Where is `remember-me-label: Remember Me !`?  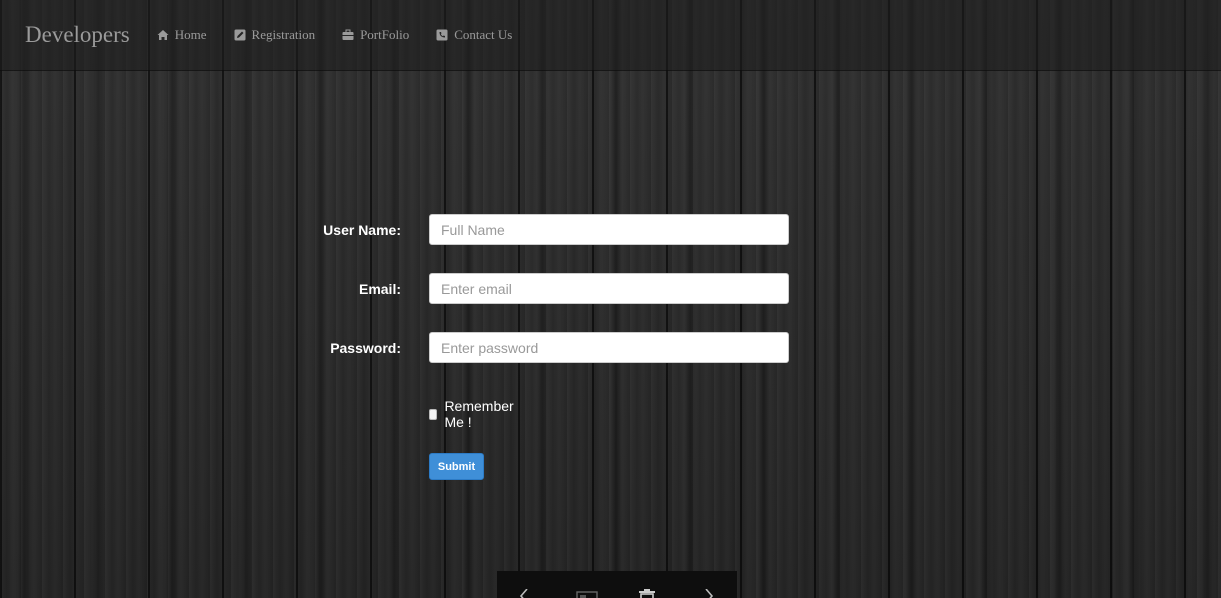 remember-me-label: Remember Me ! is located at coordinates (479, 414).